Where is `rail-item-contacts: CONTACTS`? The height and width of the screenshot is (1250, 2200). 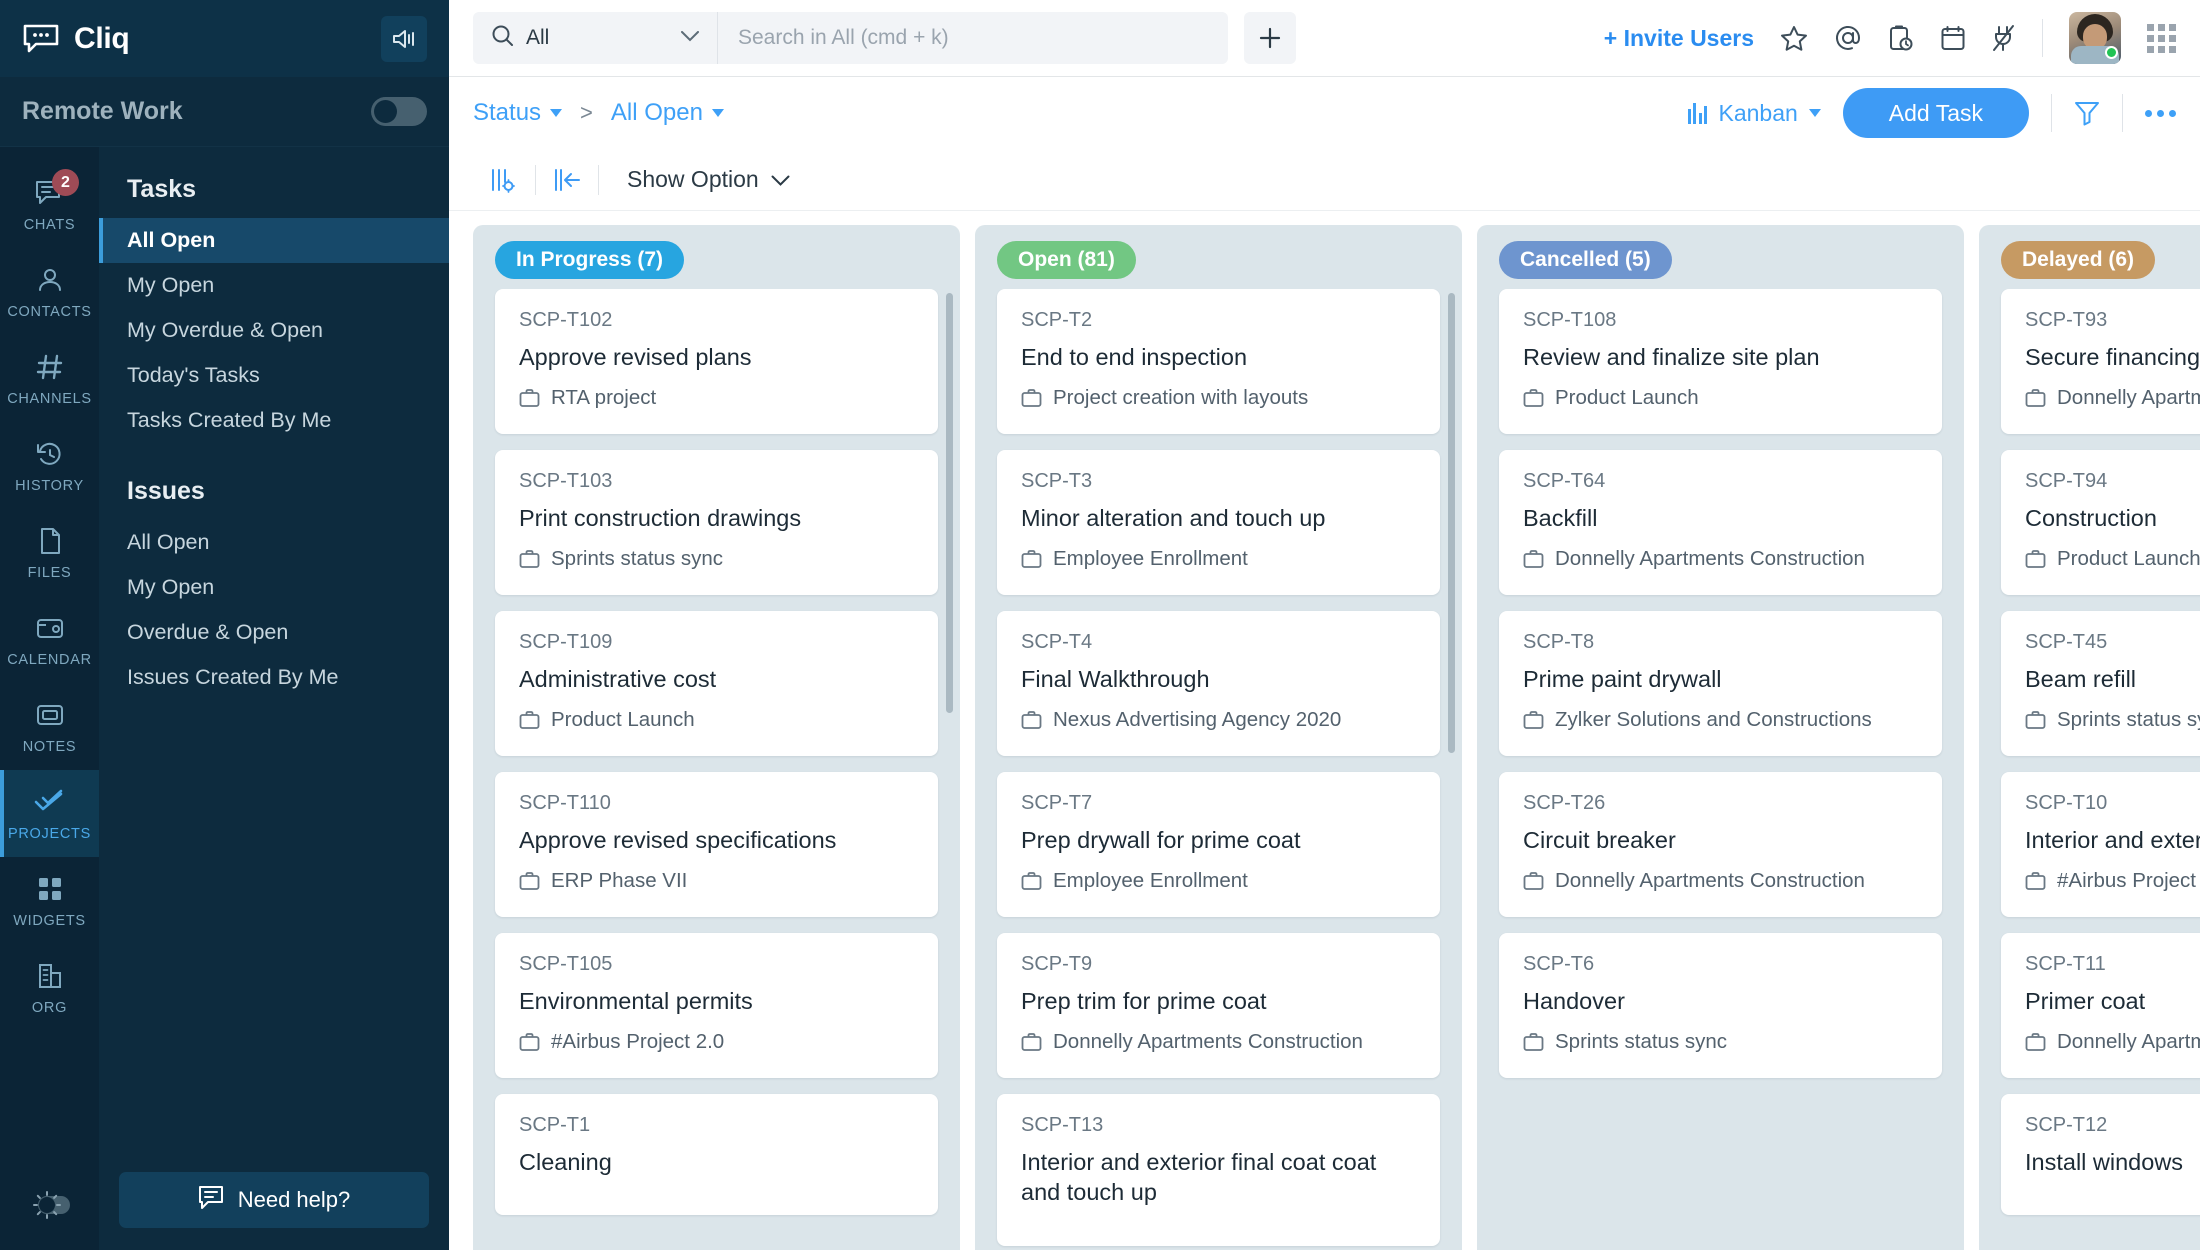 rail-item-contacts: CONTACTS is located at coordinates (49, 291).